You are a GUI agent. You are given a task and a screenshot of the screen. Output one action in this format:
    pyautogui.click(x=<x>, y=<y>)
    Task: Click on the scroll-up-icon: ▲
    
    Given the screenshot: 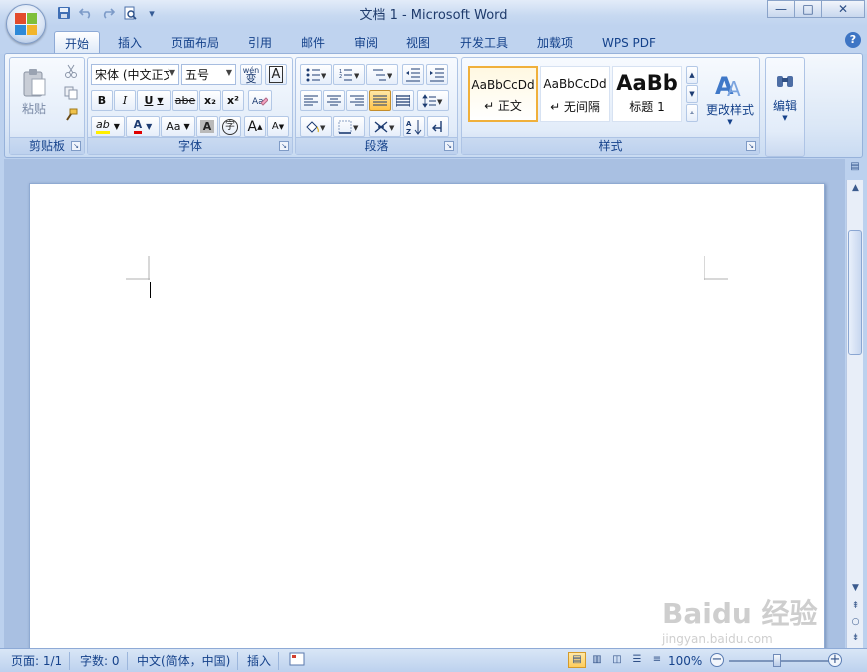 What is the action you would take?
    pyautogui.click(x=855, y=188)
    